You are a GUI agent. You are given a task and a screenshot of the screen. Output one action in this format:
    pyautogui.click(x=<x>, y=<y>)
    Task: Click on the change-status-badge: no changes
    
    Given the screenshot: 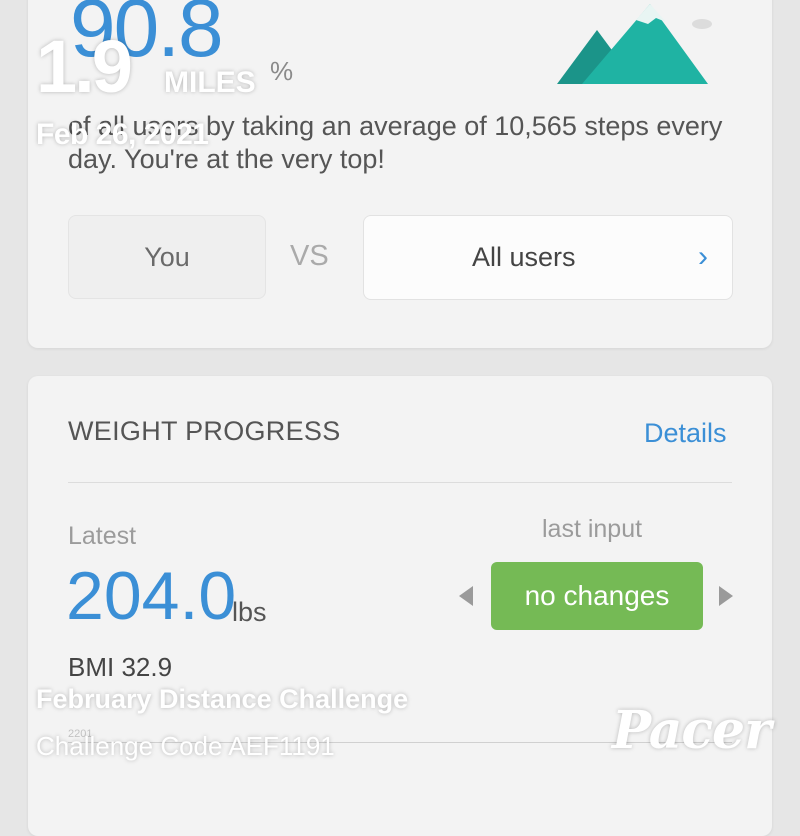 What is the action you would take?
    pyautogui.click(x=597, y=596)
    